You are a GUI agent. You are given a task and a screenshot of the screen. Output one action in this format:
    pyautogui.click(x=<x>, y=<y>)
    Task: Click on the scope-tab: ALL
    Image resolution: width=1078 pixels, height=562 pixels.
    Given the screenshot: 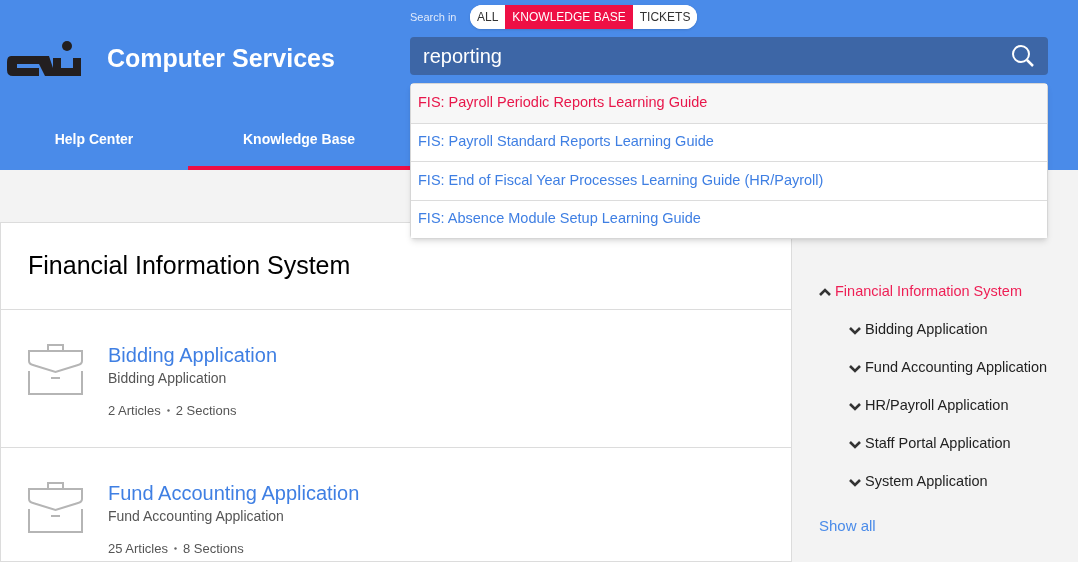 What is the action you would take?
    pyautogui.click(x=488, y=17)
    